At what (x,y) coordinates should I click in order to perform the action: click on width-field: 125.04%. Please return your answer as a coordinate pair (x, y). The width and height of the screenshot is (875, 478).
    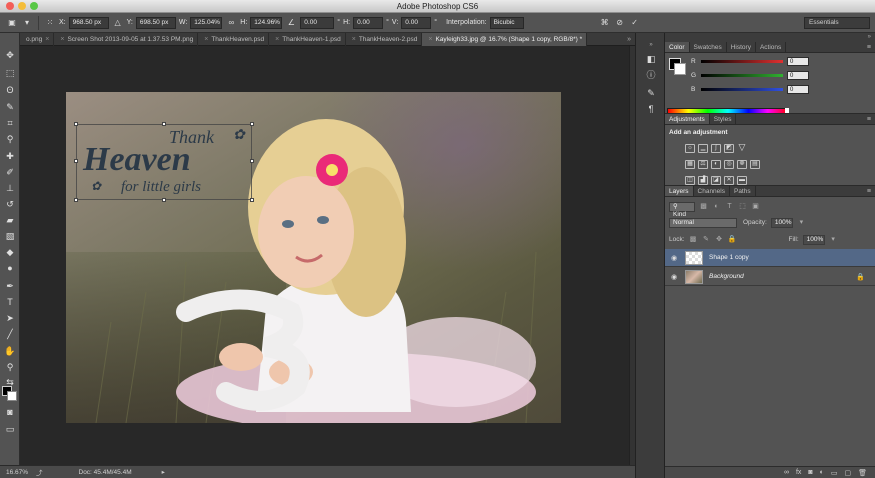
    Looking at the image, I should click on (206, 22).